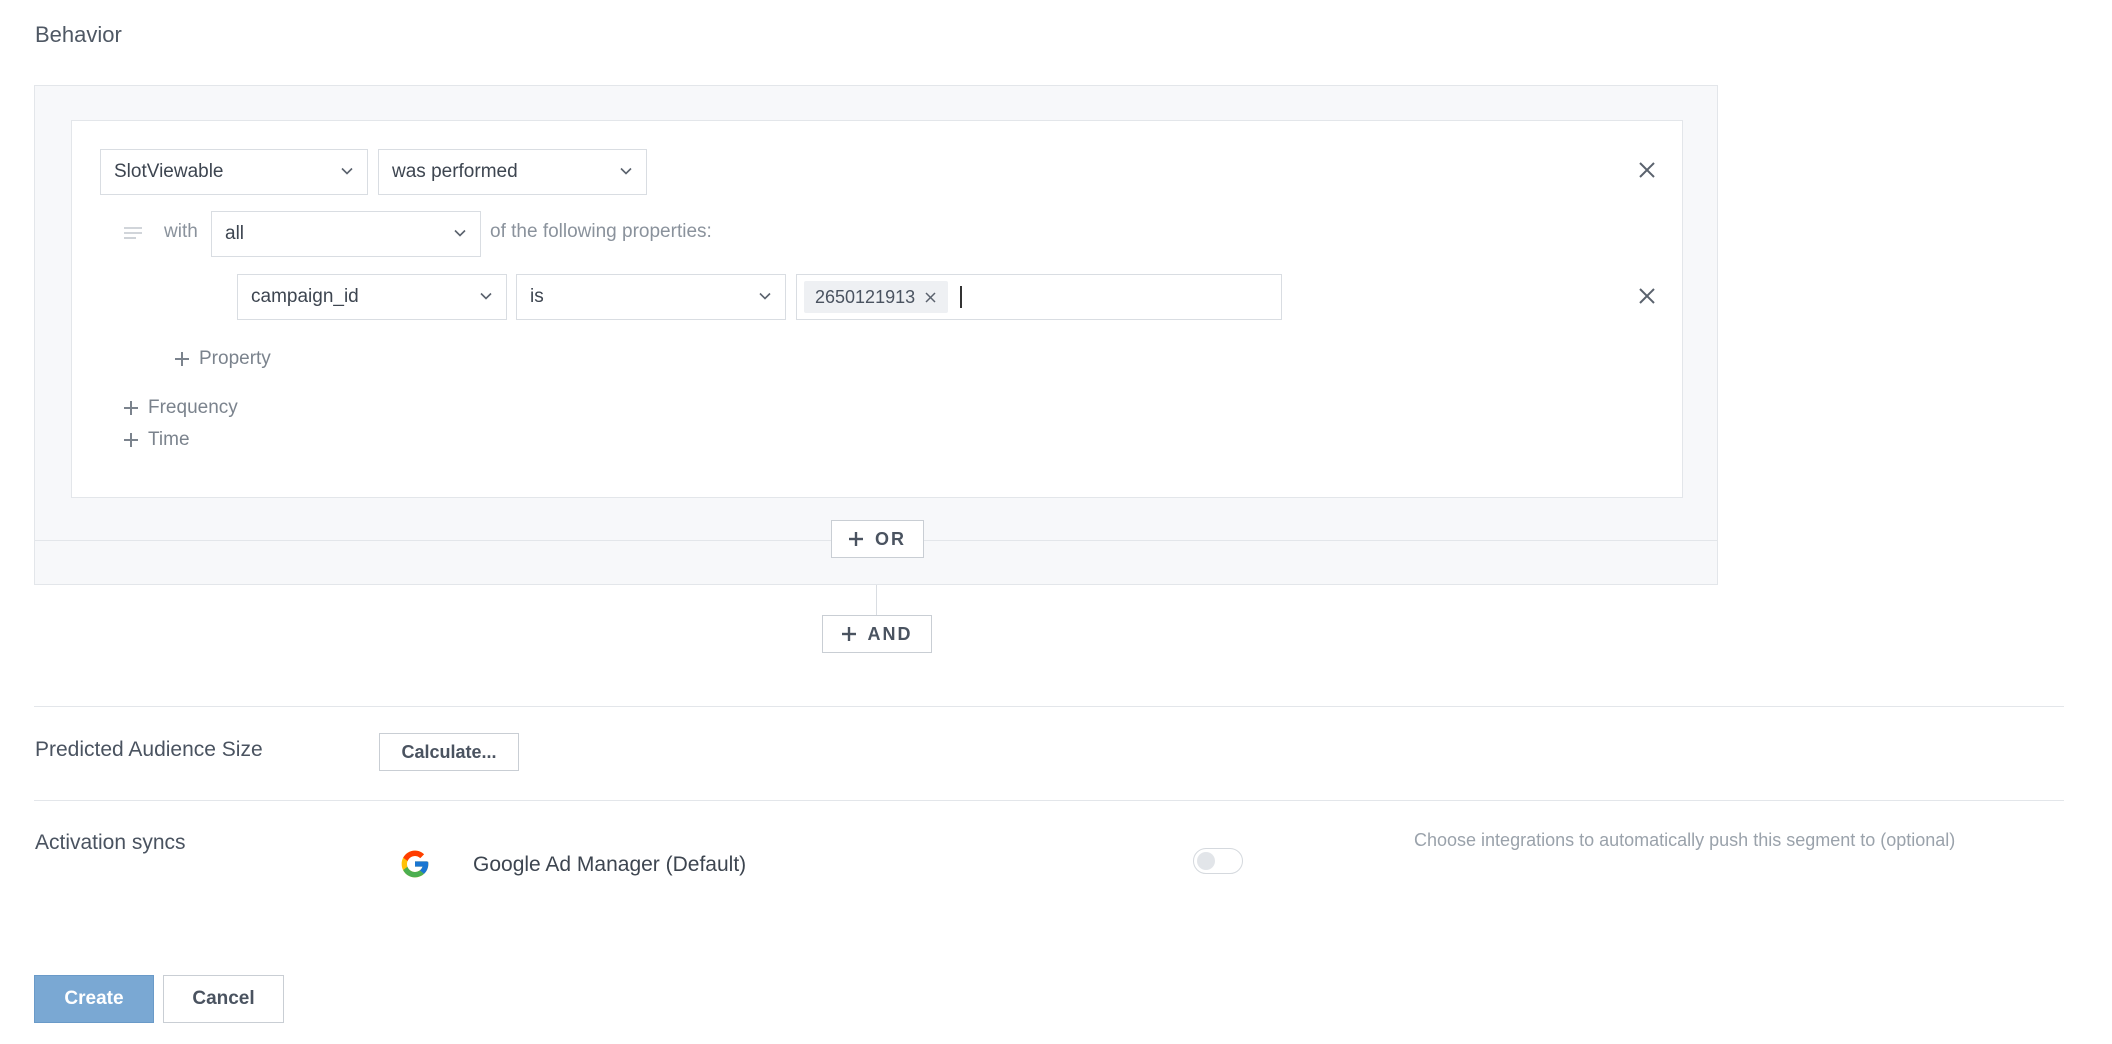 The height and width of the screenshot is (1044, 2112). Describe the element at coordinates (1647, 296) in the screenshot. I see `remove-property-icon` at that location.